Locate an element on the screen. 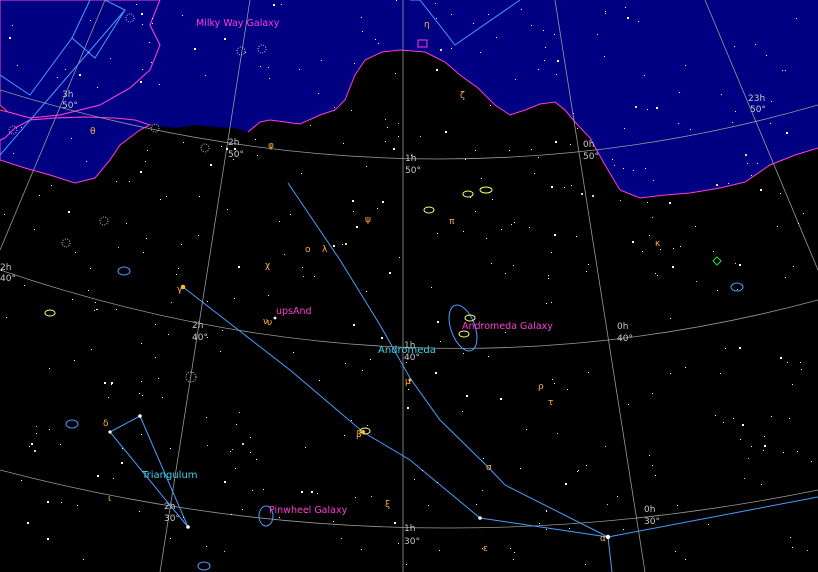 This screenshot has width=818, height=572. ra-label: 23h is located at coordinates (756, 99).